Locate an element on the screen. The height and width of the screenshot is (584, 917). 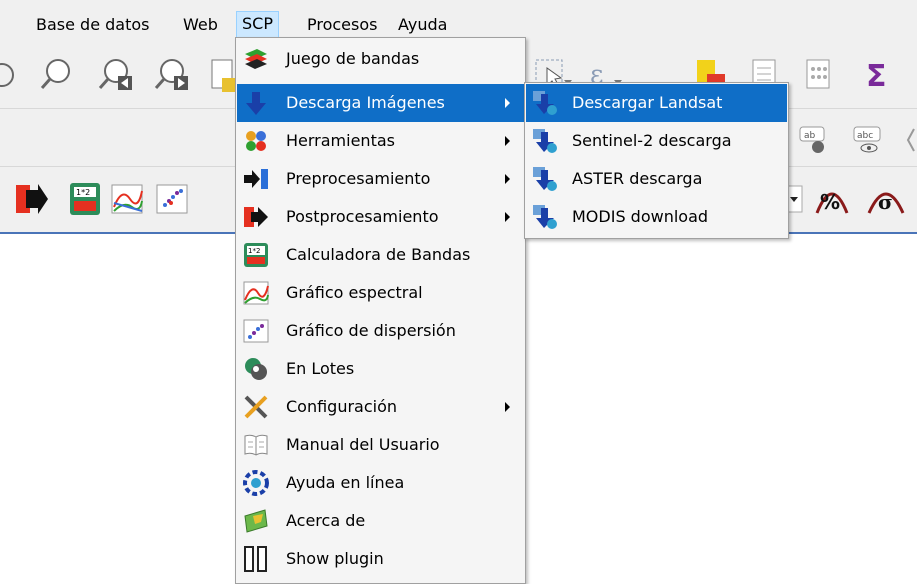
submenu-item-sentinel-2-descarga: Sentinel-2 descarga is located at coordinates (656, 141).